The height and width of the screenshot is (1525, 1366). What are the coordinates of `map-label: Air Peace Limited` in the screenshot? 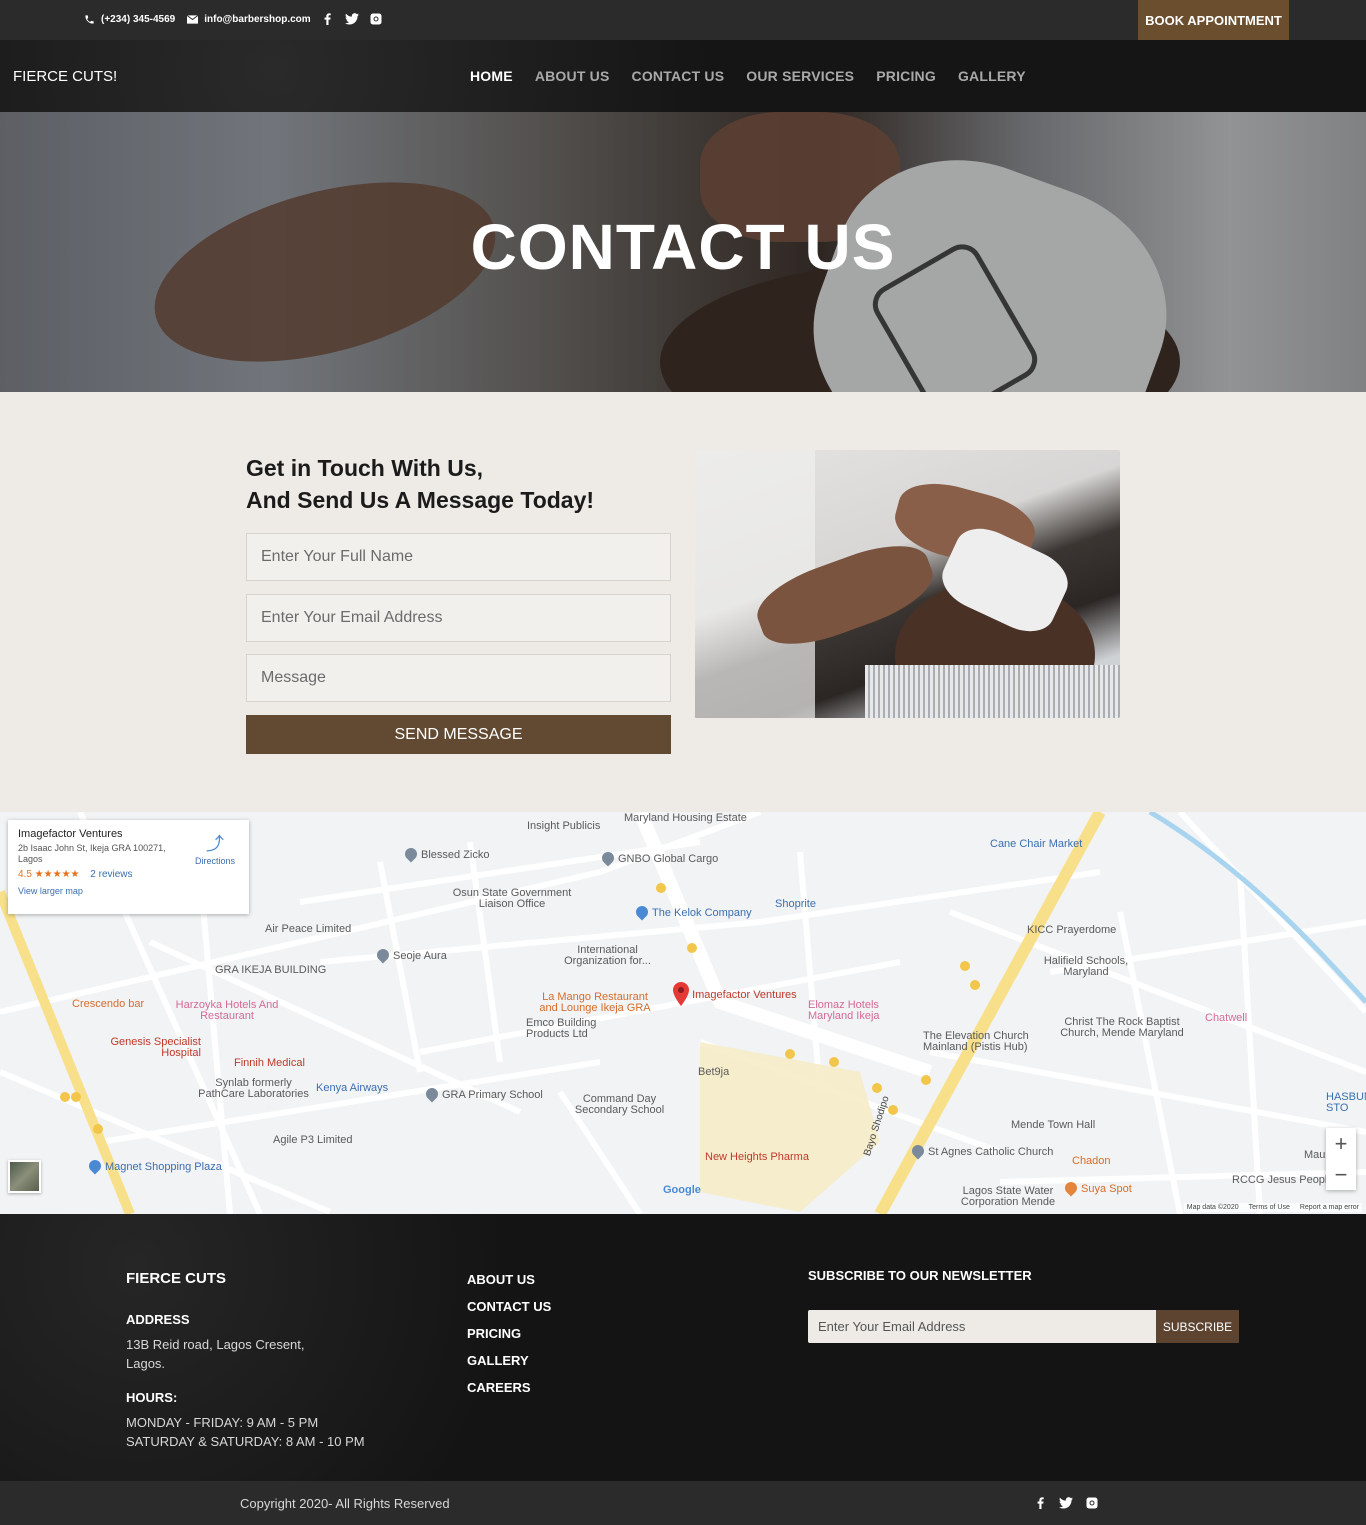 It's located at (308, 929).